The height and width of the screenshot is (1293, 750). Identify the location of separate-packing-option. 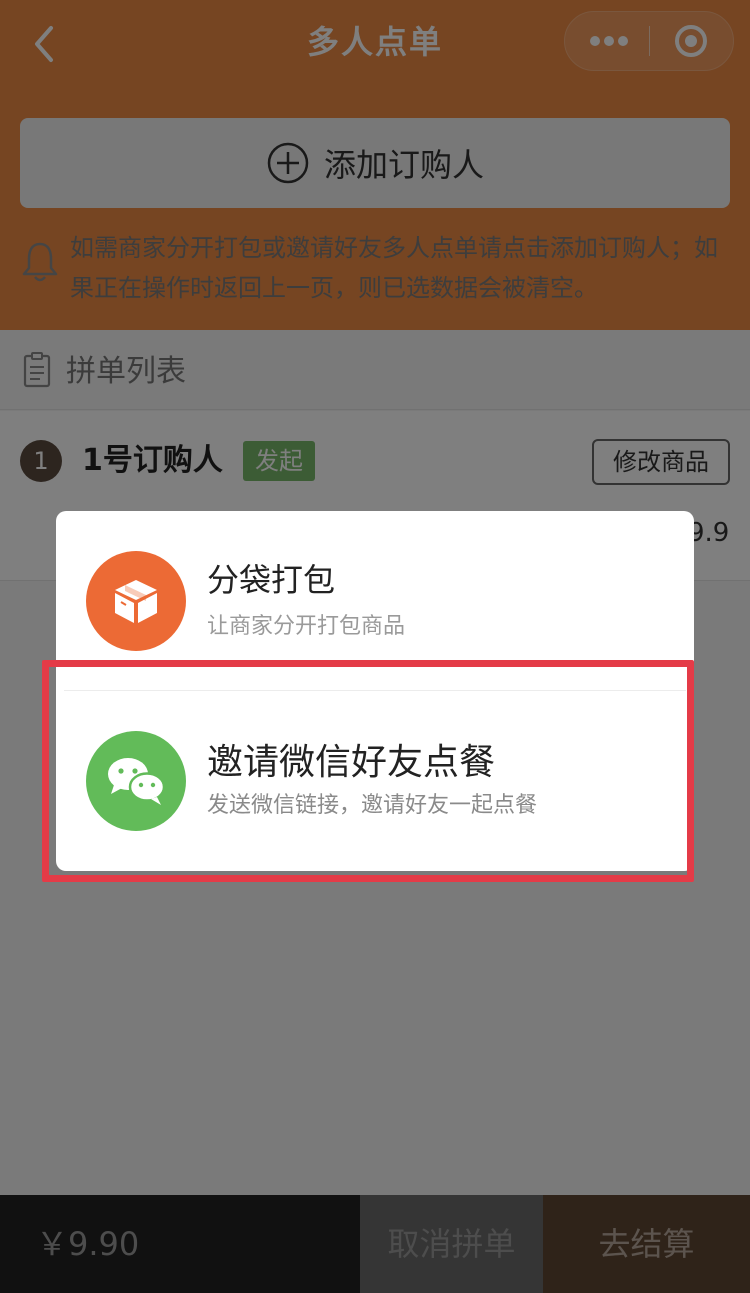
(136, 601).